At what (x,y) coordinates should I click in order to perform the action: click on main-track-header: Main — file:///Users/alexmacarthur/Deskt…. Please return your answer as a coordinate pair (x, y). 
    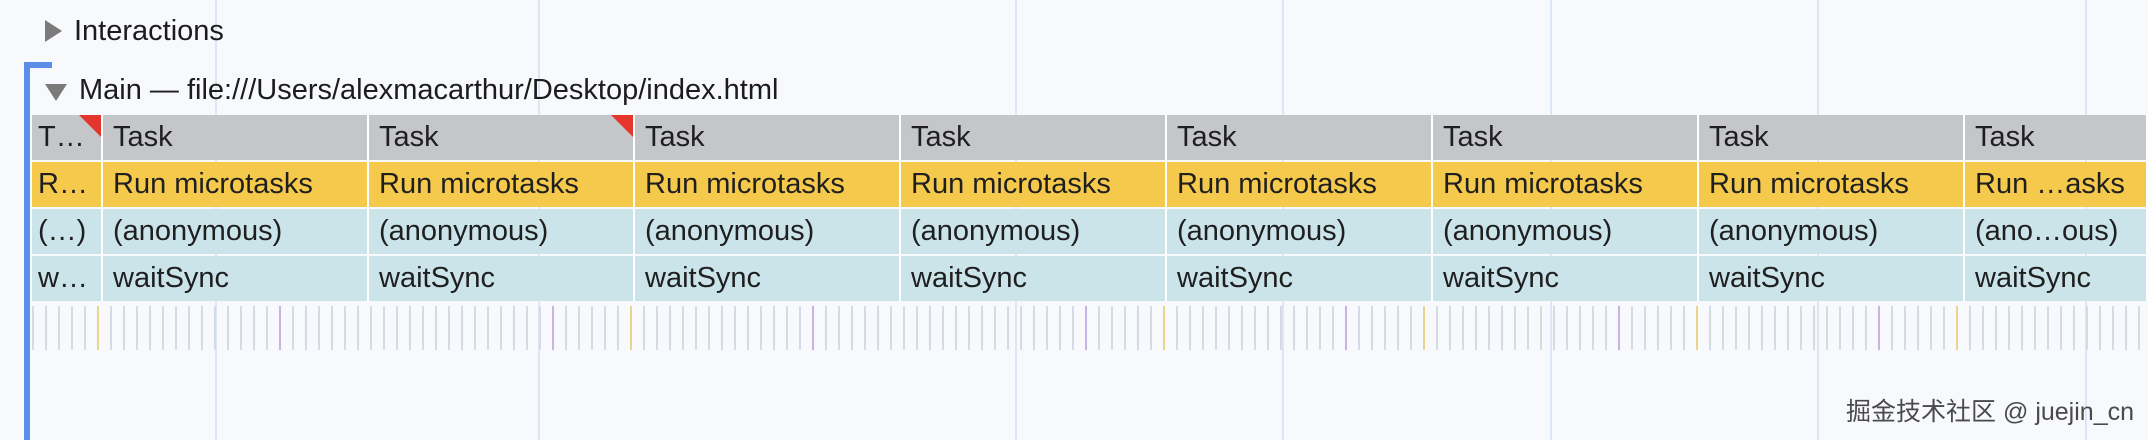
    Looking at the image, I should click on (389, 90).